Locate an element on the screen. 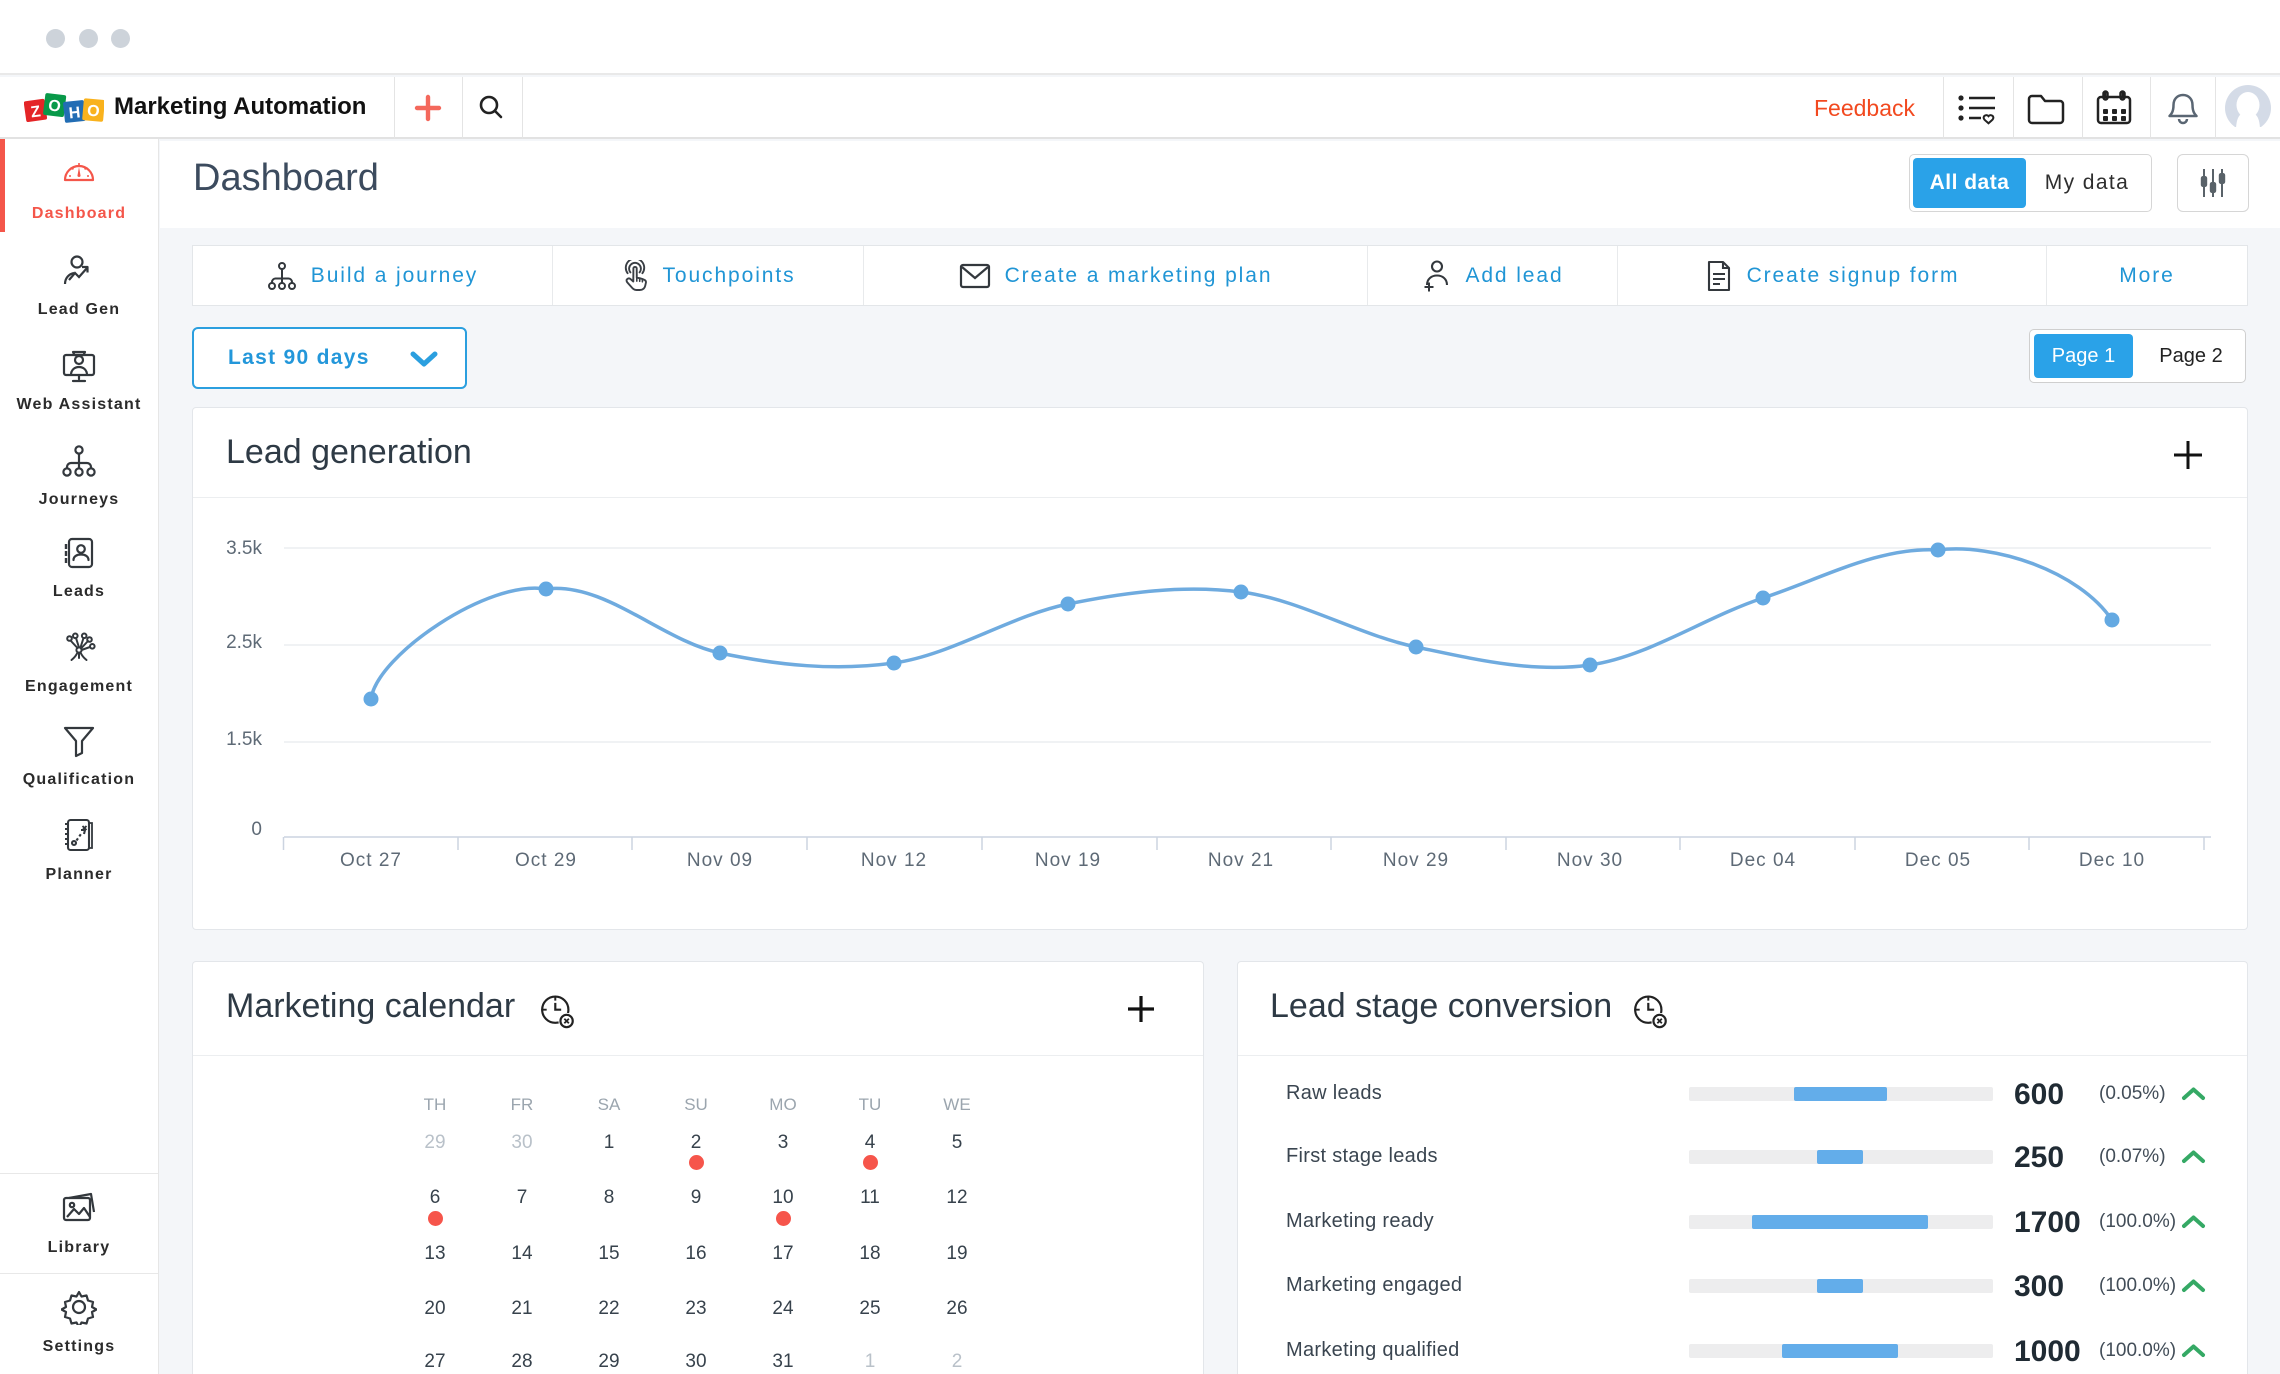 This screenshot has height=1374, width=2280. svg-text: H is located at coordinates (74, 113).